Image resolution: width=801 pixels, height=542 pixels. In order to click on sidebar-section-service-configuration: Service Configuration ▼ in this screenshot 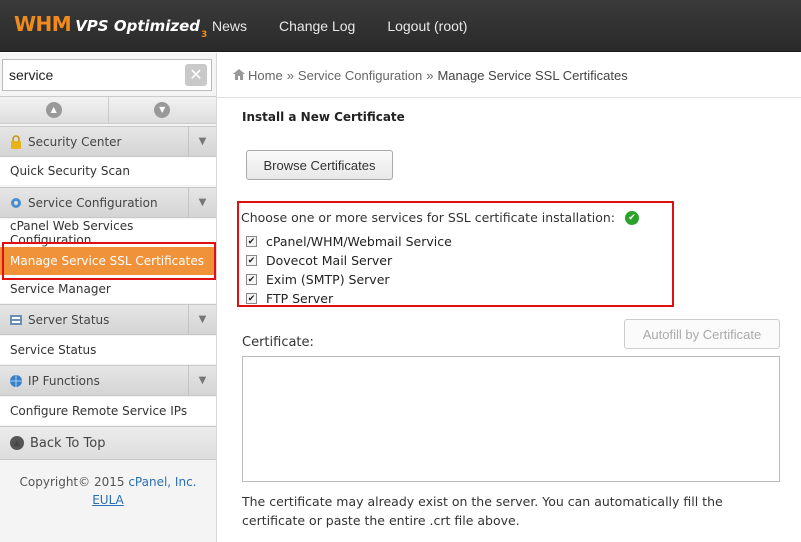, I will do `click(108, 202)`.